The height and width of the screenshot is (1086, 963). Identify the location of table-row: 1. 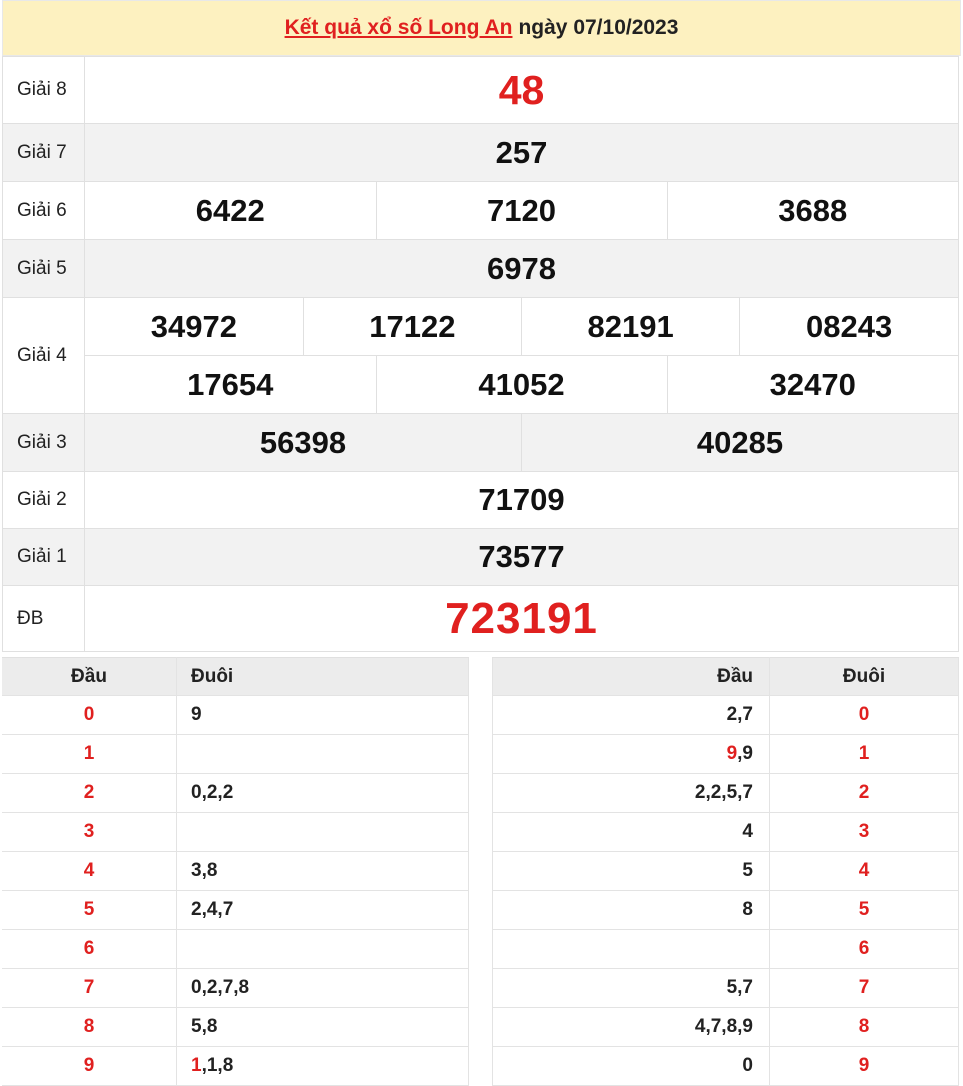
(235, 754).